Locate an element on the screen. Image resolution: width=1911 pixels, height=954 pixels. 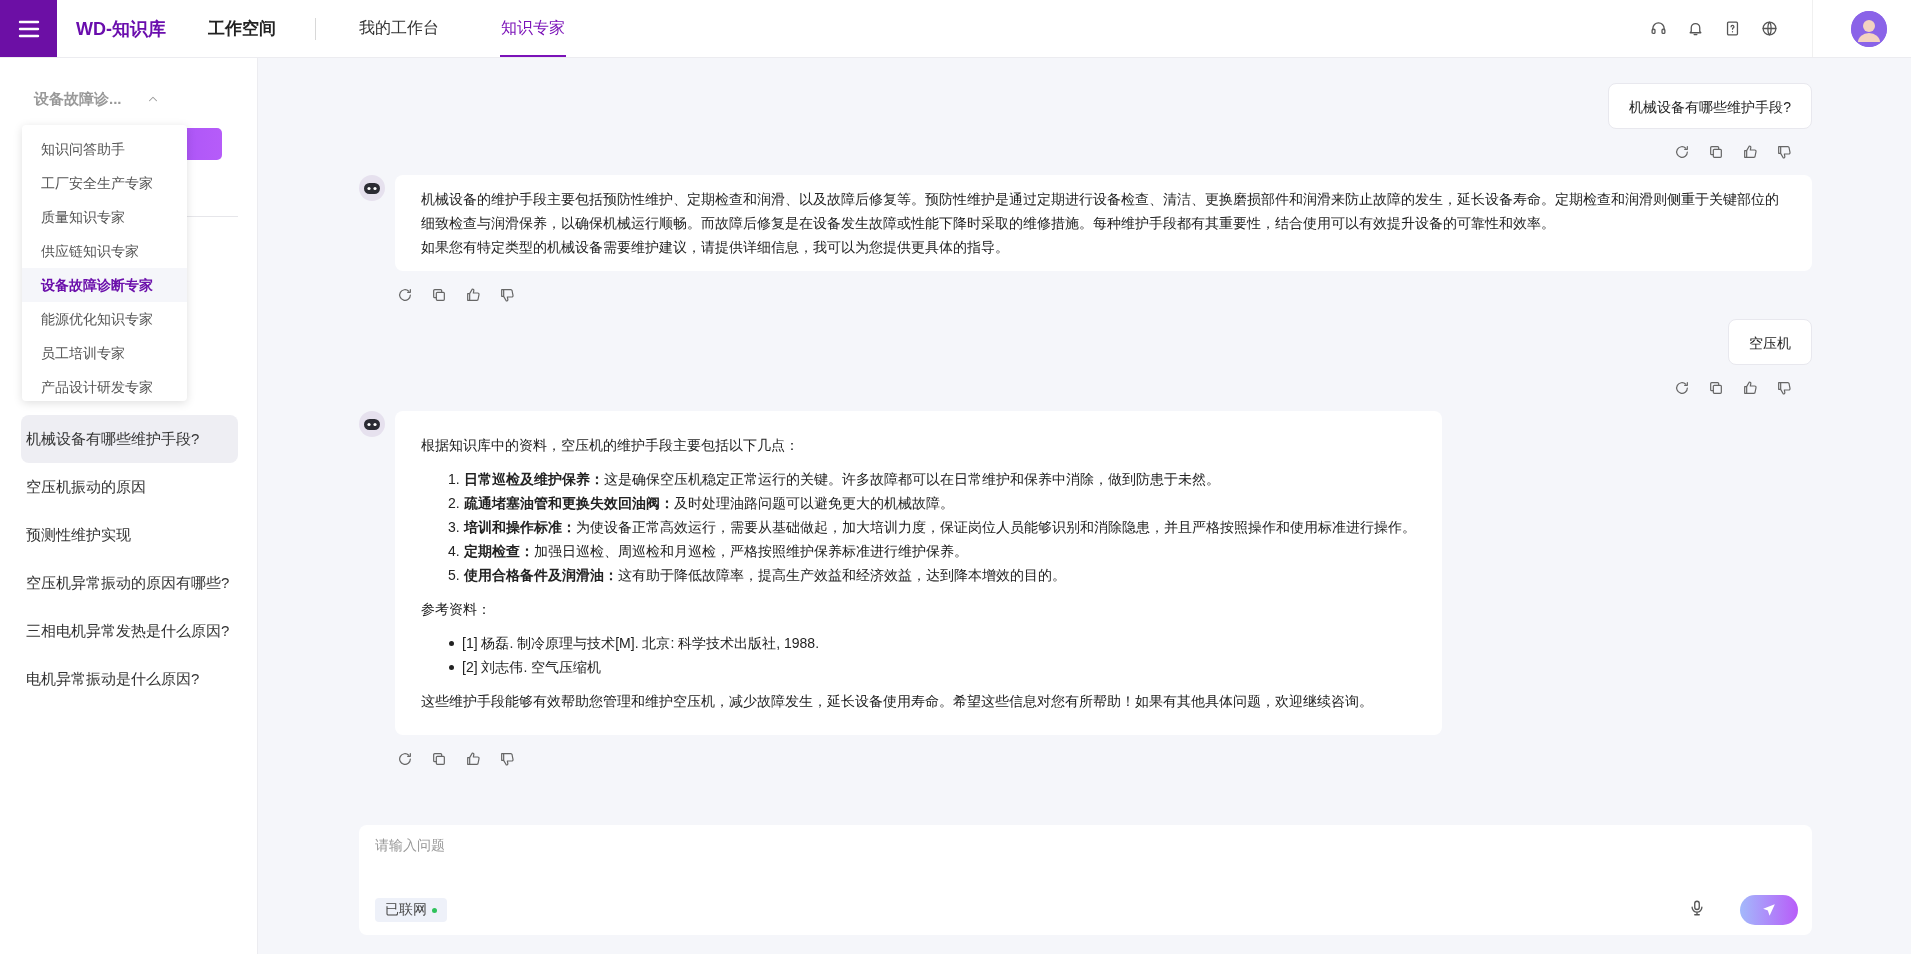
menu-button is located at coordinates (28, 28).